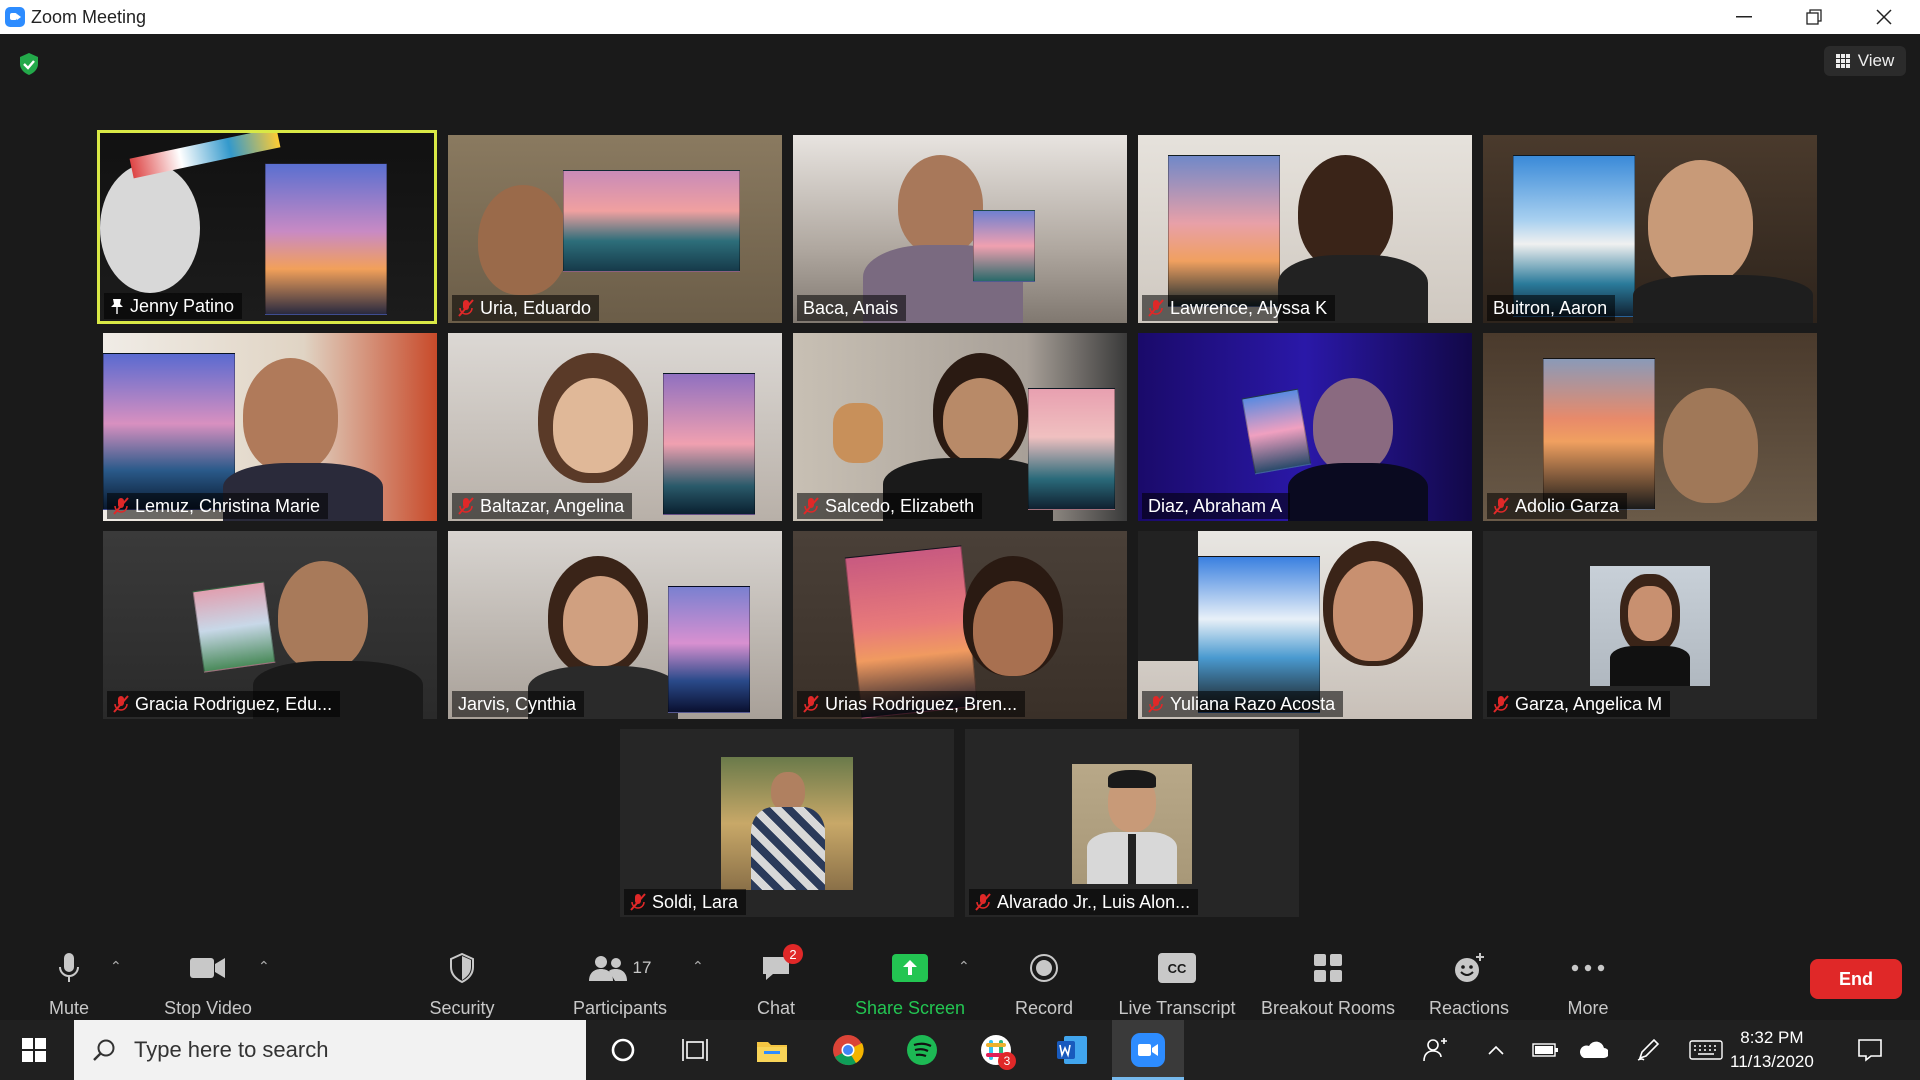 This screenshot has height=1080, width=1920. What do you see at coordinates (960, 17) in the screenshot?
I see `title-bar: Zoom Meeting` at bounding box center [960, 17].